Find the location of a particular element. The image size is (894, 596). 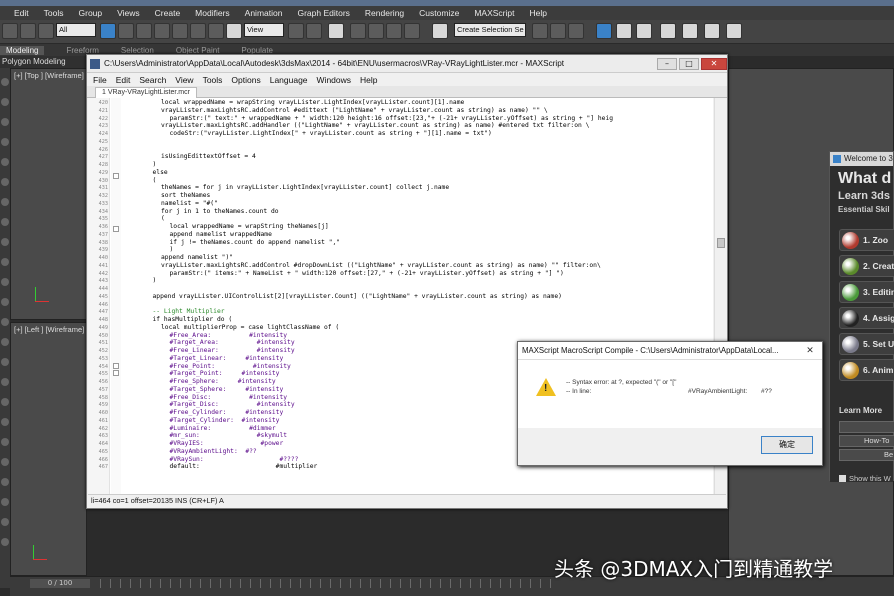

menu-item-graph-editors: Graph Editors is located at coordinates (323, 13).